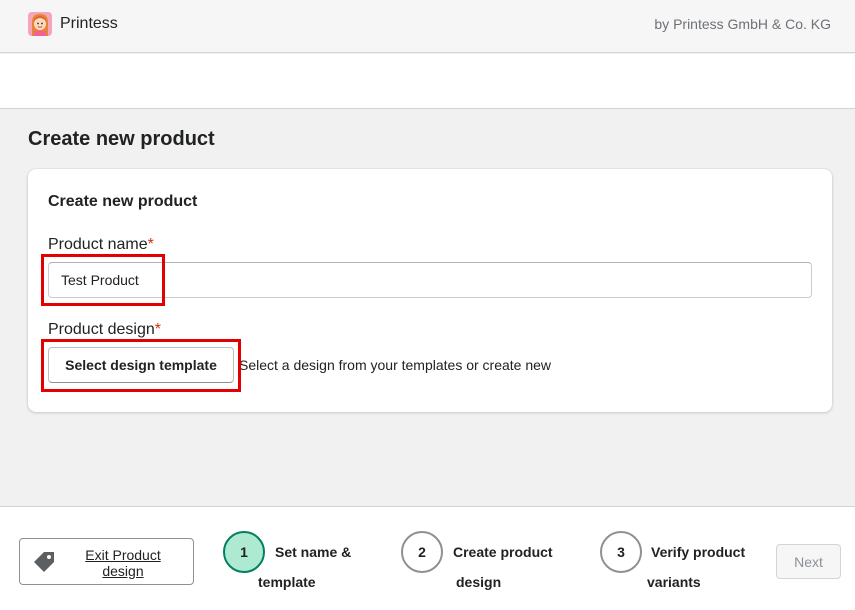  Describe the element at coordinates (427, 26) in the screenshot. I see `app-header: Printess by Printess GmbH & Co. KG` at that location.